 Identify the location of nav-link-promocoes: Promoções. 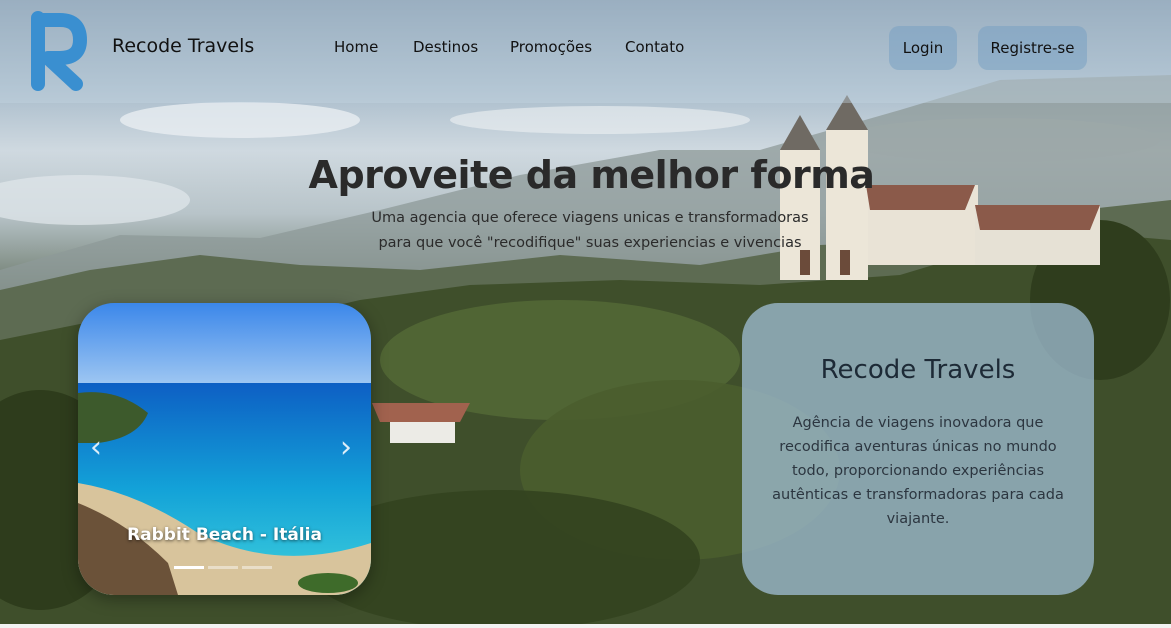
(551, 47).